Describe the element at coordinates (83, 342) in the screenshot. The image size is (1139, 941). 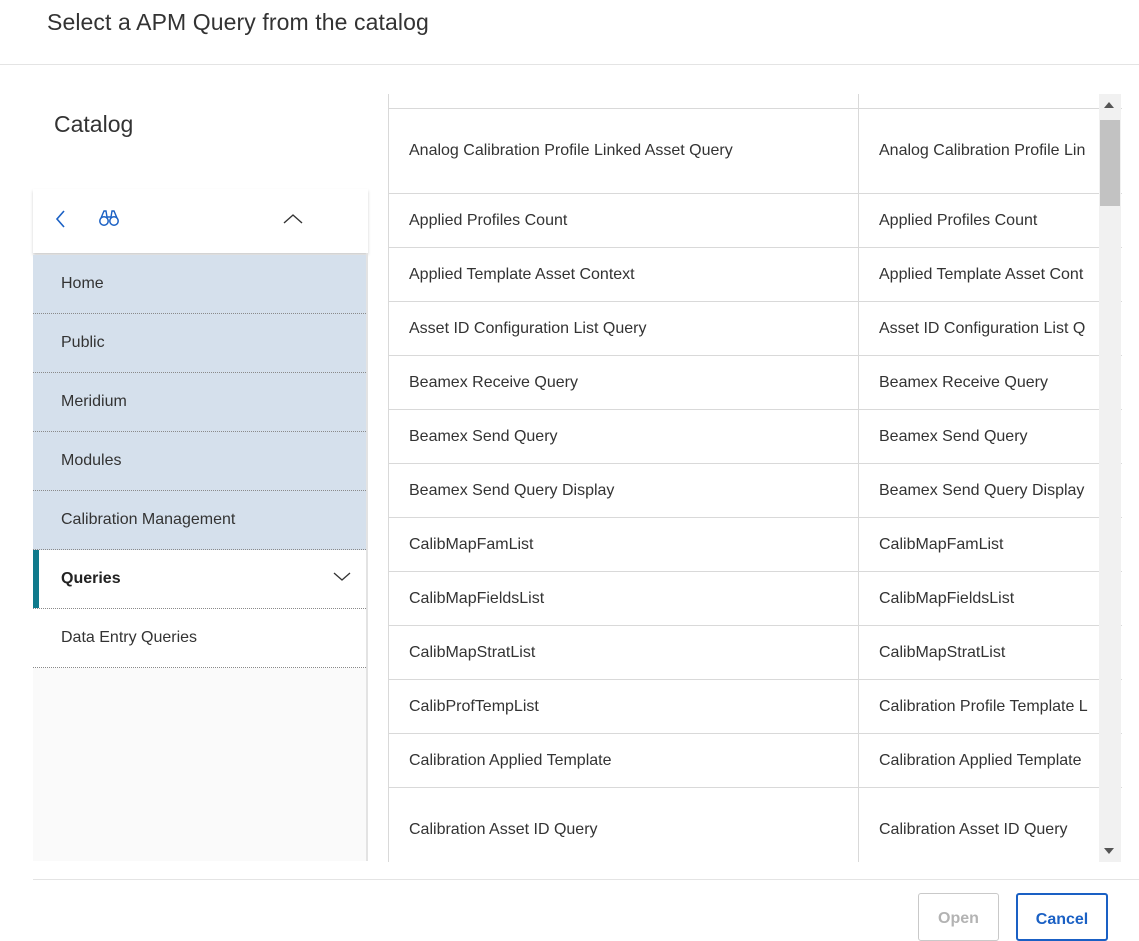
I see `catalog-item-label: Public` at that location.